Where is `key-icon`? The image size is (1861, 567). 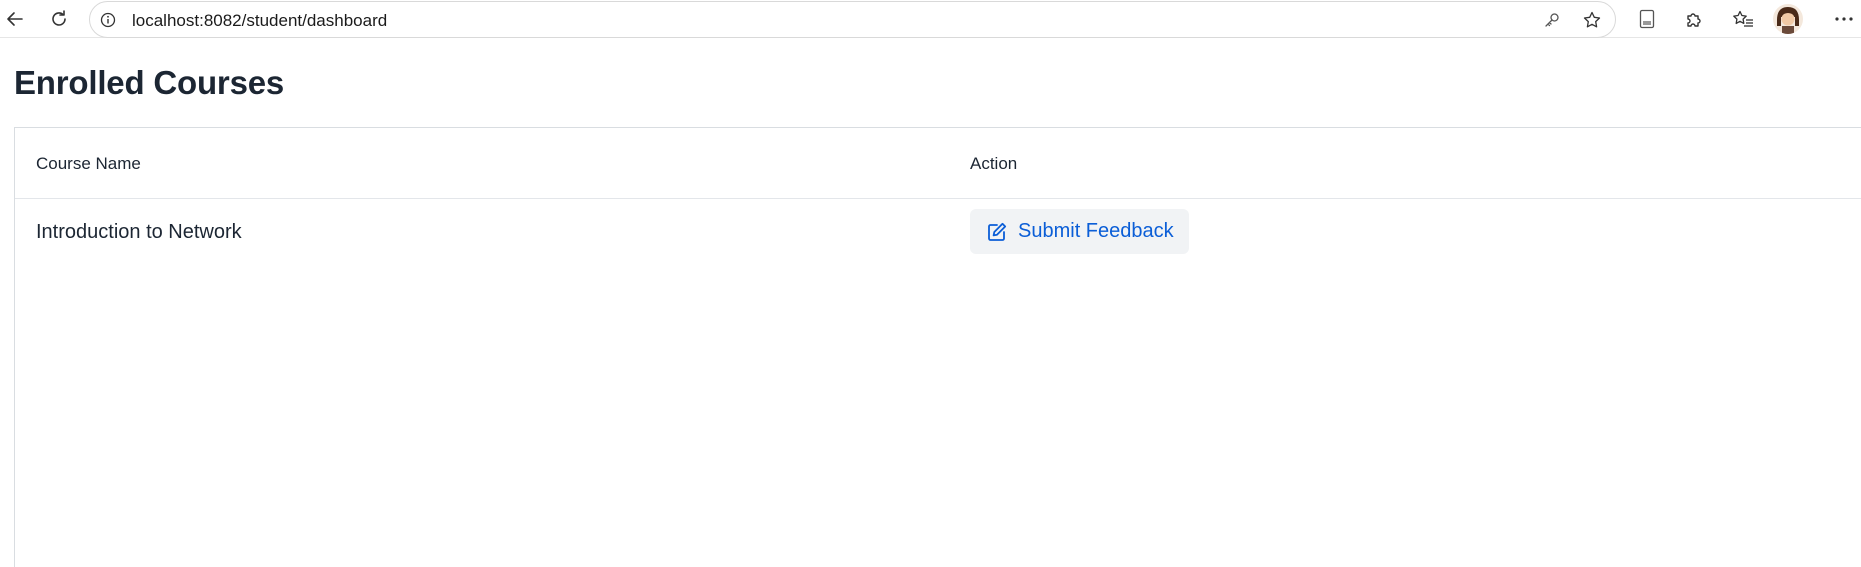
key-icon is located at coordinates (1552, 20).